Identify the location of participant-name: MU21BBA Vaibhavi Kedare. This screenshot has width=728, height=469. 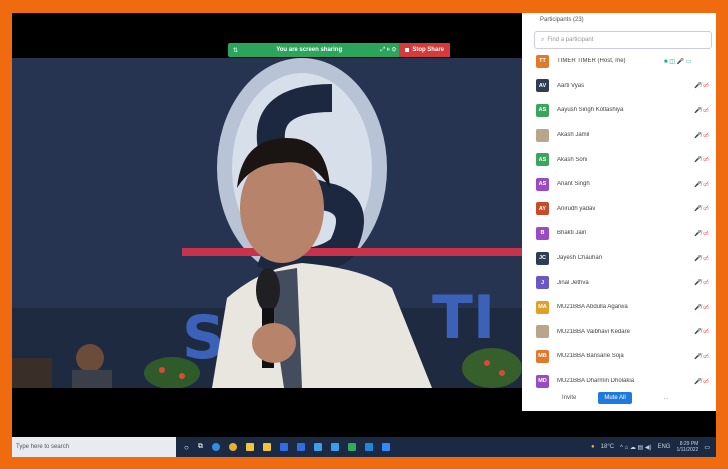
(593, 331).